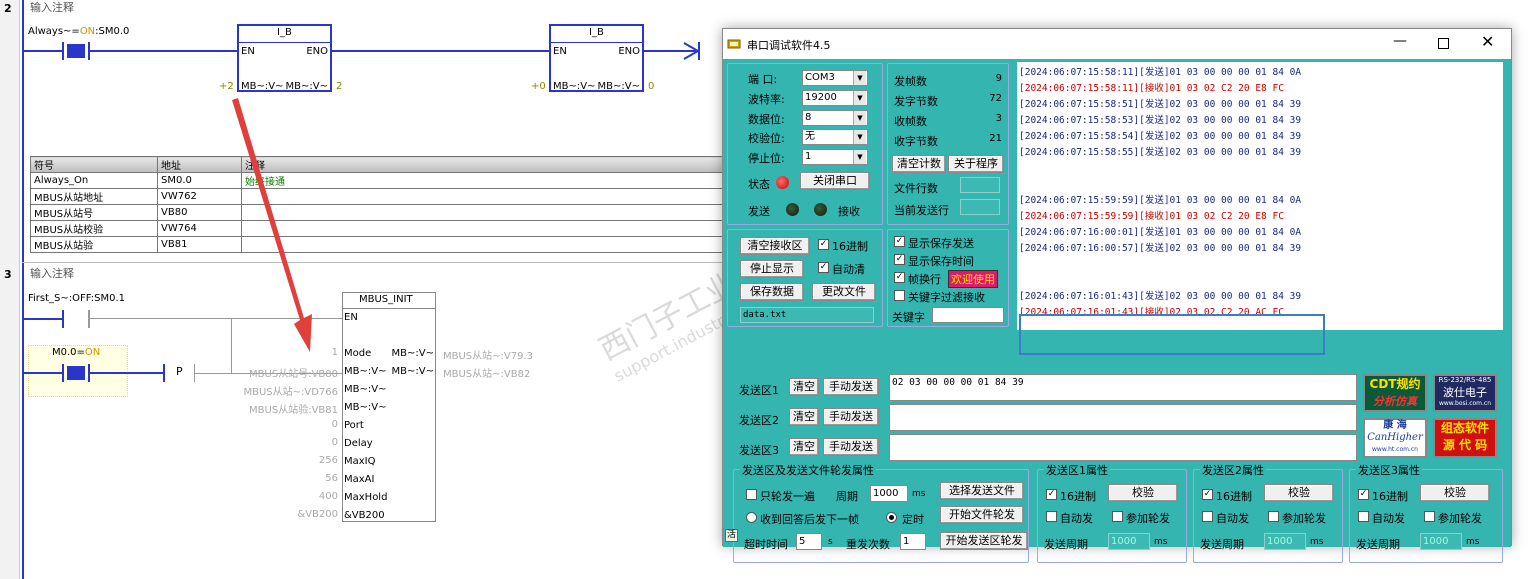 The width and height of the screenshot is (1533, 579). What do you see at coordinates (835, 157) in the screenshot?
I see `stopbits-select: 1` at bounding box center [835, 157].